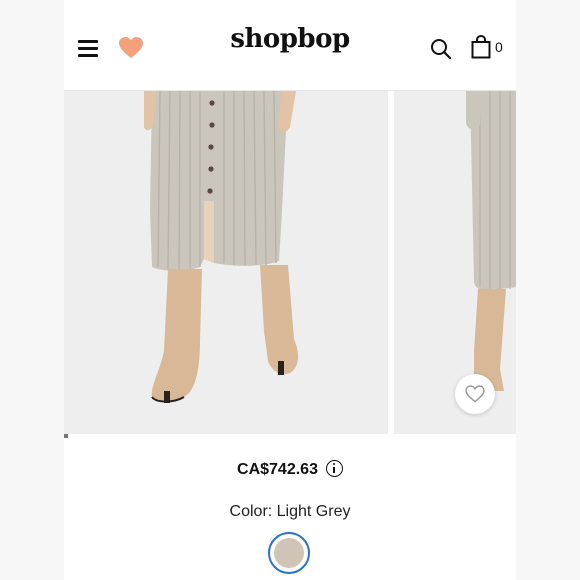 This screenshot has height=580, width=580. I want to click on left-margin, so click(32, 290).